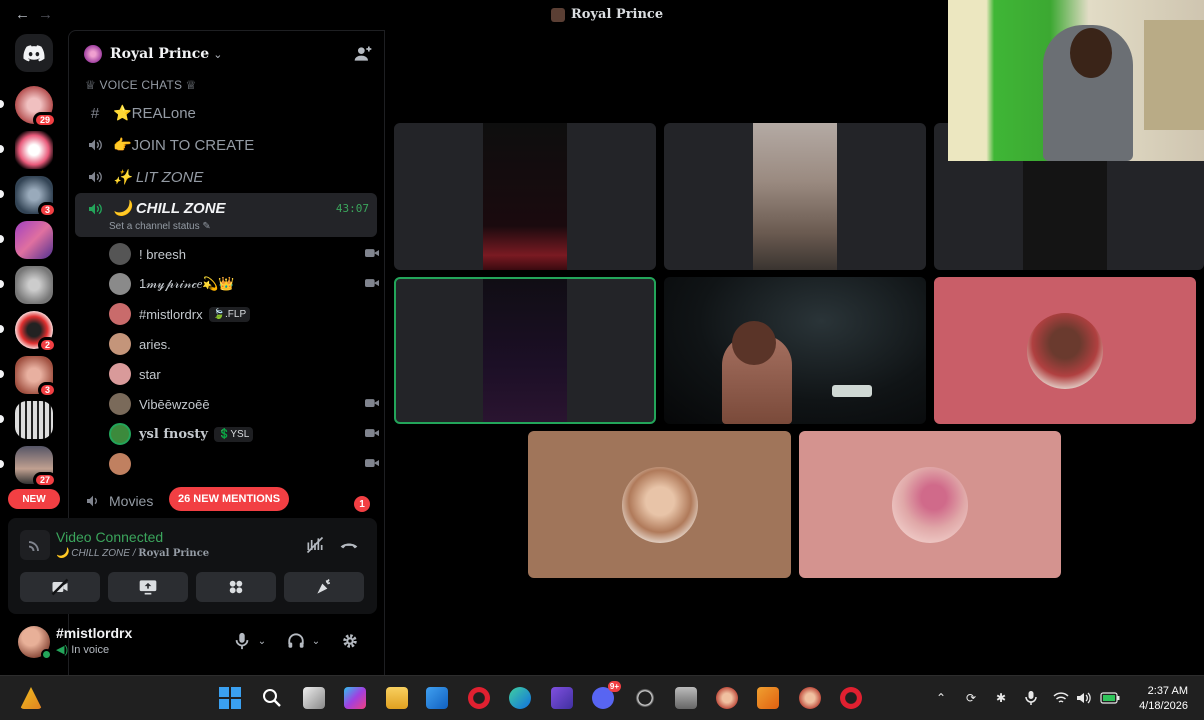 The image size is (1204, 720). What do you see at coordinates (187, 283) in the screenshot?
I see `member-name: 1𝓂𝓎𝓅𝓇𝒾𝓃𝒸𝑒💫👑` at bounding box center [187, 283].